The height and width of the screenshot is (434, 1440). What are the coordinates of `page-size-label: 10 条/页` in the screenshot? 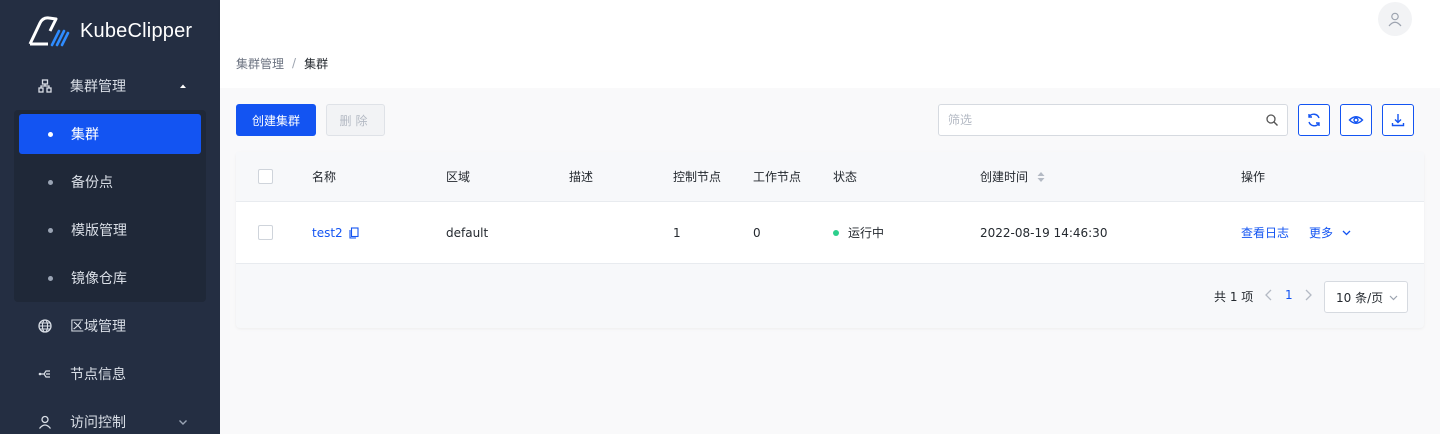 It's located at (1360, 297).